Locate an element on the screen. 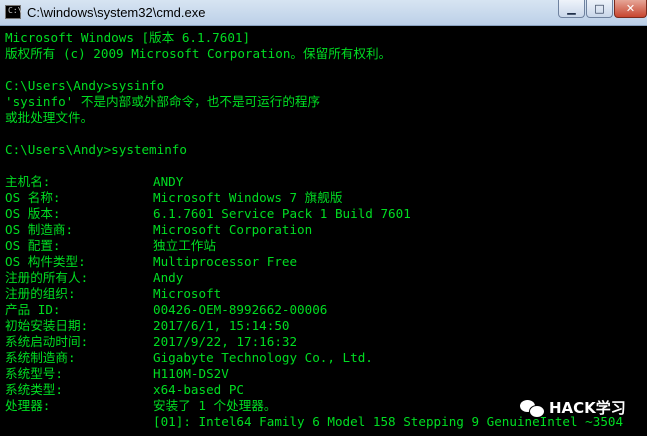 The image size is (647, 436). info-value: x64-based PC is located at coordinates (198, 389).